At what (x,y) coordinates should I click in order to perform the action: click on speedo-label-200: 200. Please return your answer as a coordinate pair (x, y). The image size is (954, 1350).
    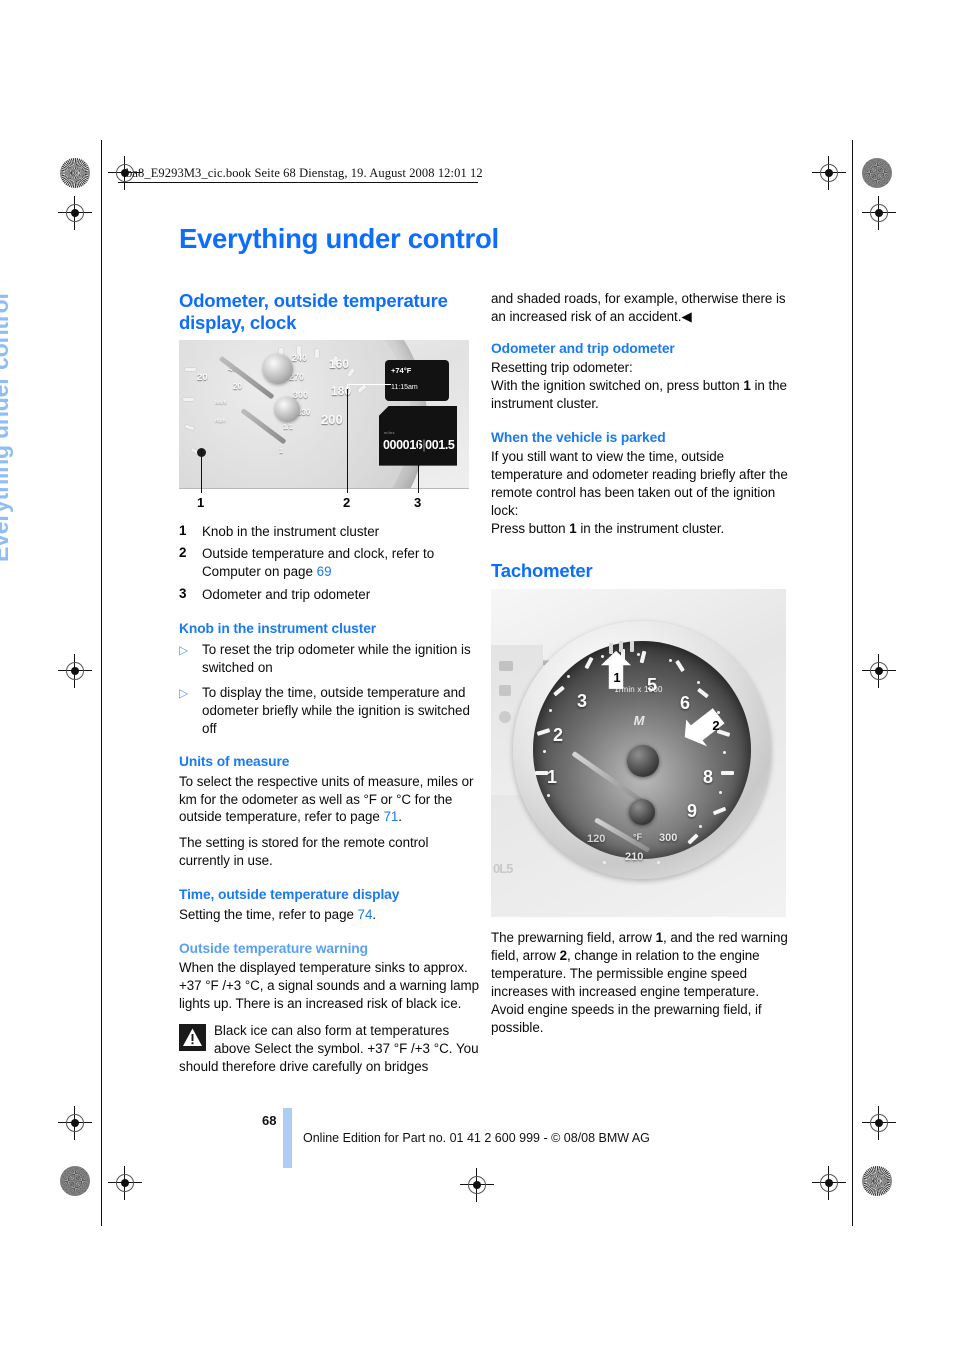
    Looking at the image, I should click on (332, 419).